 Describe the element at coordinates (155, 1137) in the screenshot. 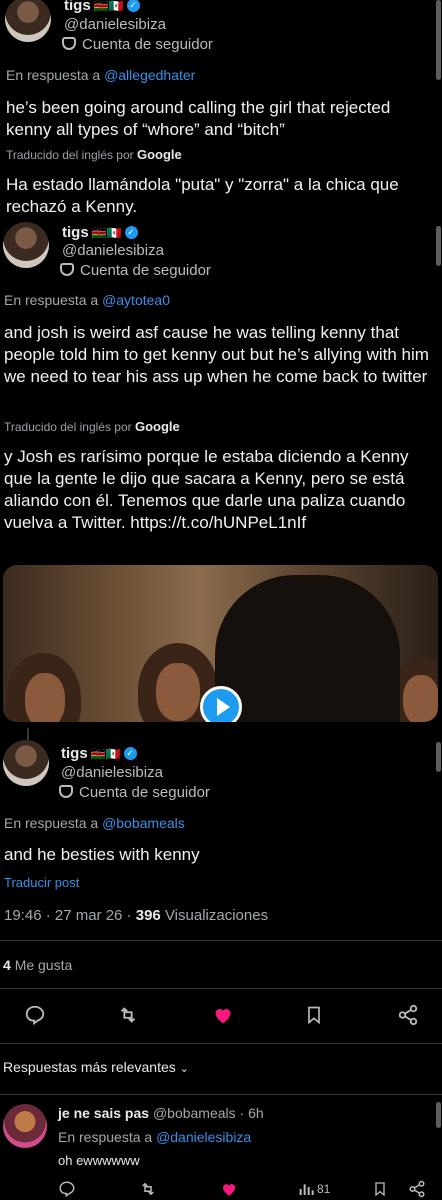

I see `reply-context: En respuesta a @danielesibiza` at that location.